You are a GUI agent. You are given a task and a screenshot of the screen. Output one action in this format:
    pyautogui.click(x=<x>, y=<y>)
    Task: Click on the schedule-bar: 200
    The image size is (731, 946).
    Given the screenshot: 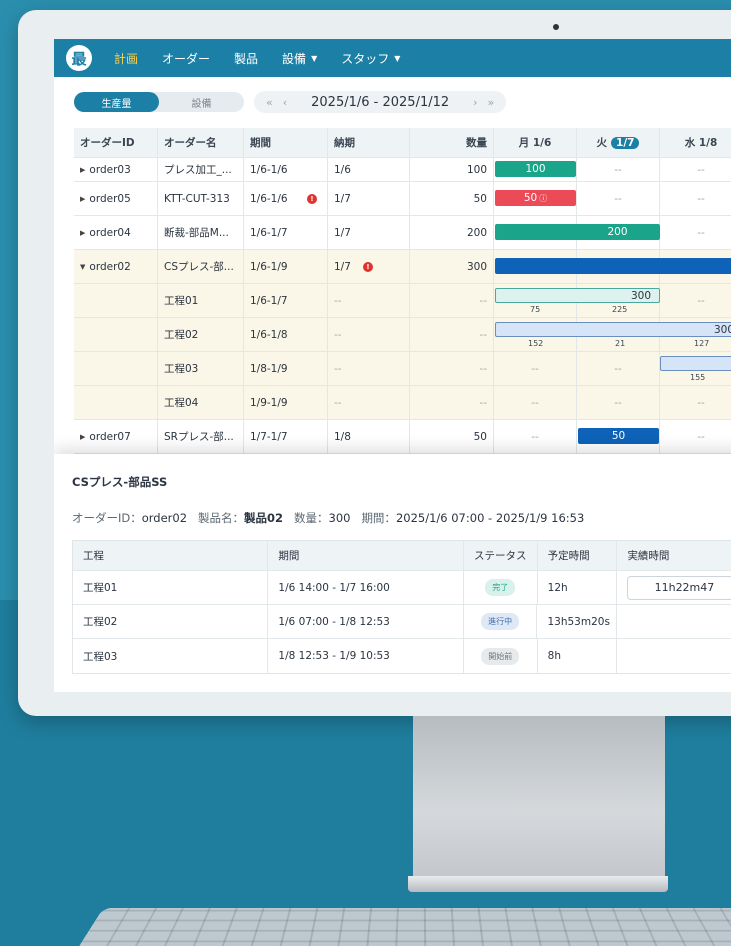 What is the action you would take?
    pyautogui.click(x=577, y=232)
    